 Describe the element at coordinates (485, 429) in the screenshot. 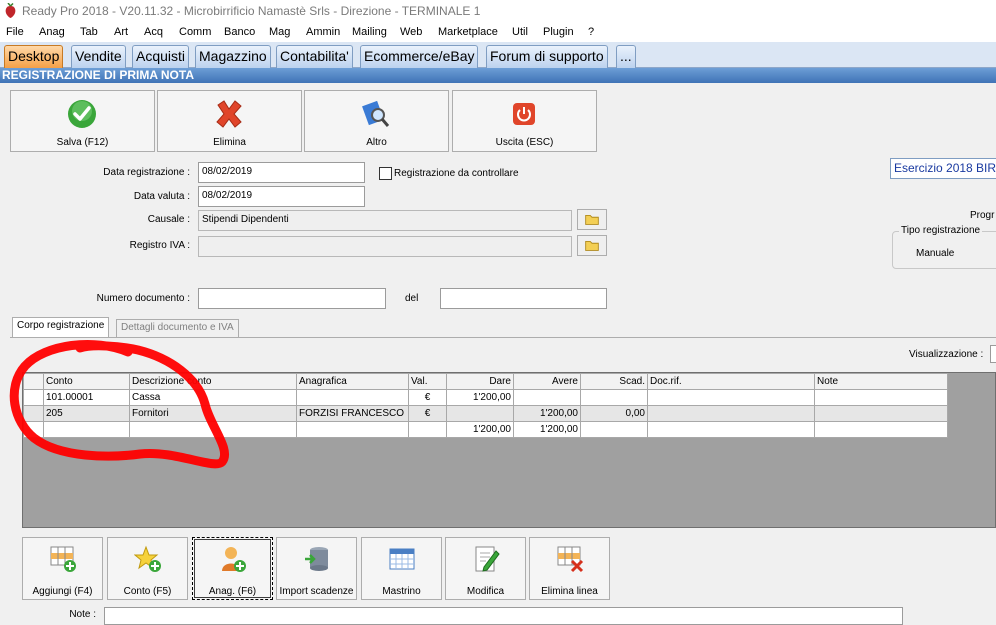

I see `totals-row: 1'200,00 1'200,00` at that location.